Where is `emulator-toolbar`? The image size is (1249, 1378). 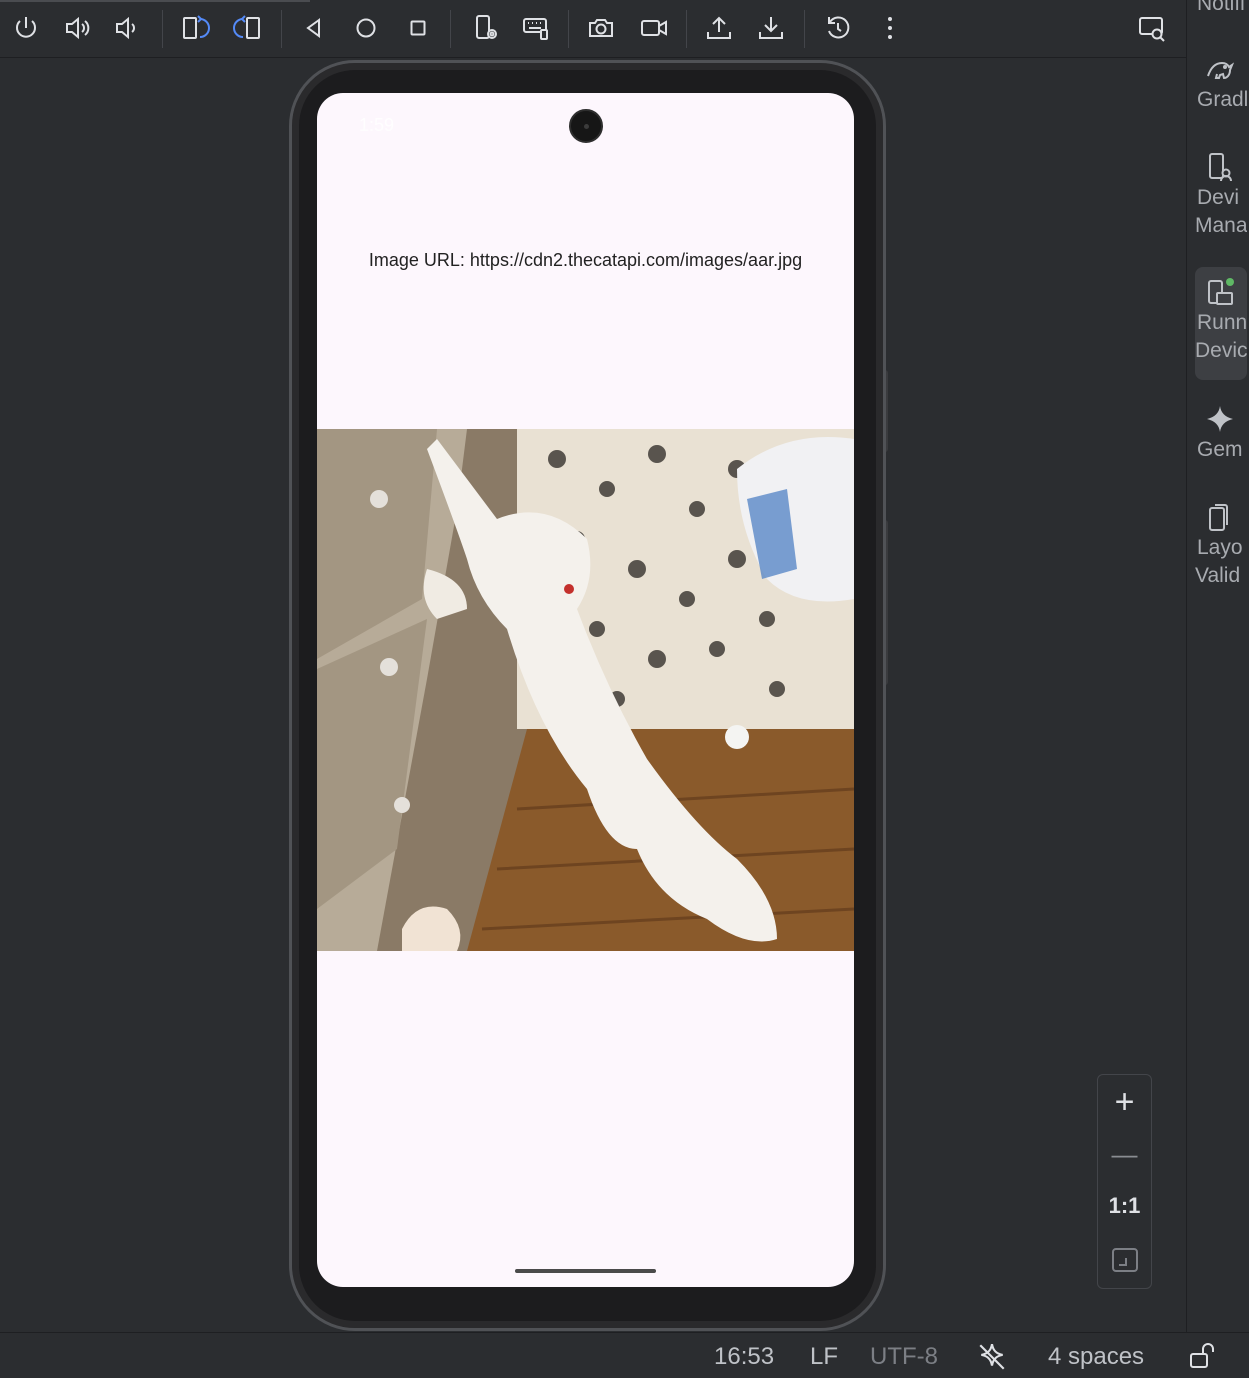
emulator-toolbar is located at coordinates (593, 29).